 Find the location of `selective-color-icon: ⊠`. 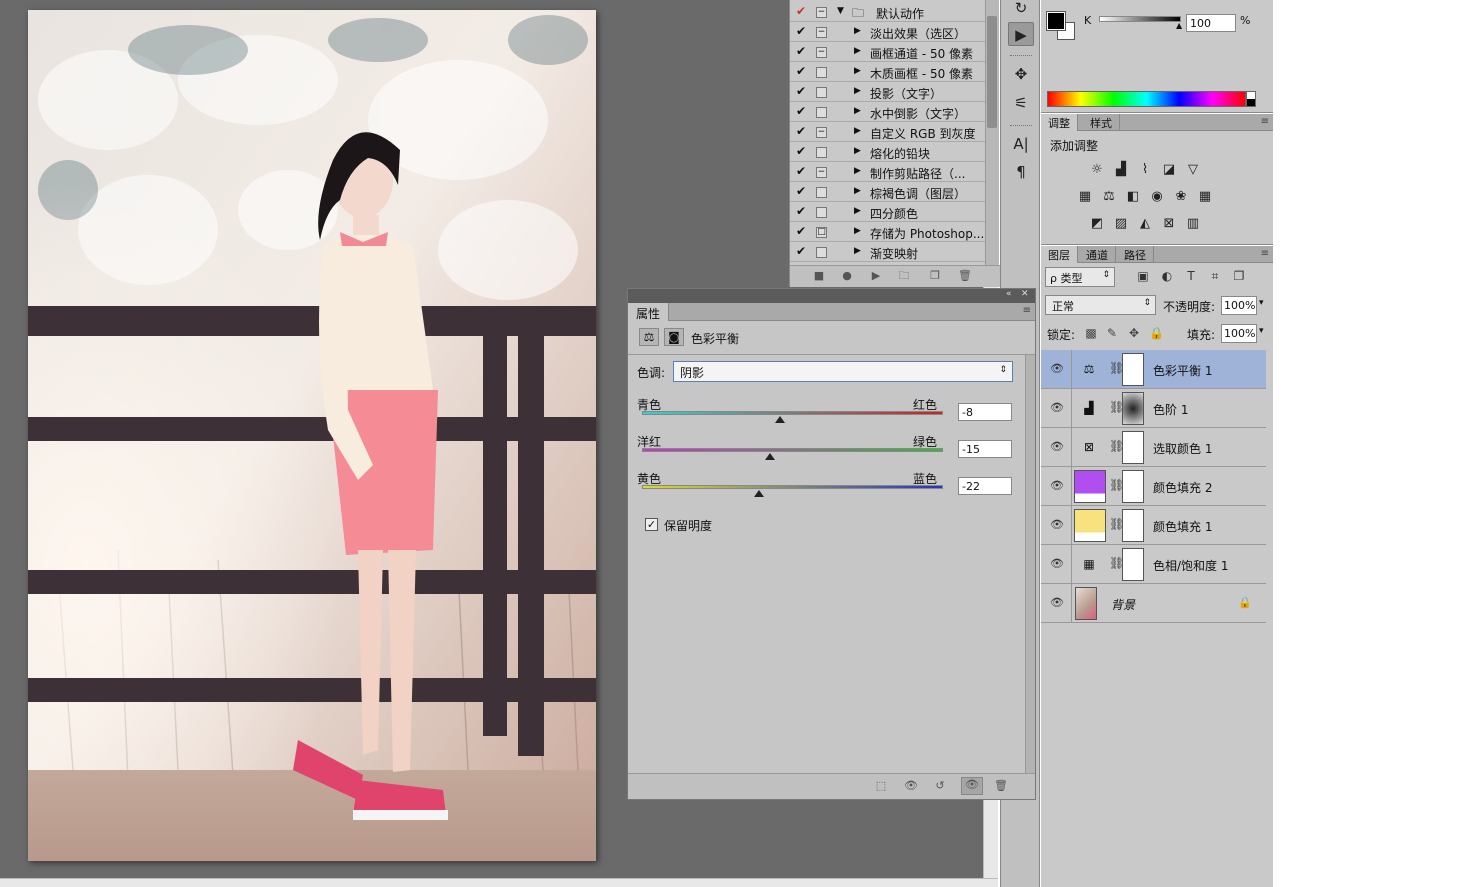

selective-color-icon: ⊠ is located at coordinates (1169, 224).